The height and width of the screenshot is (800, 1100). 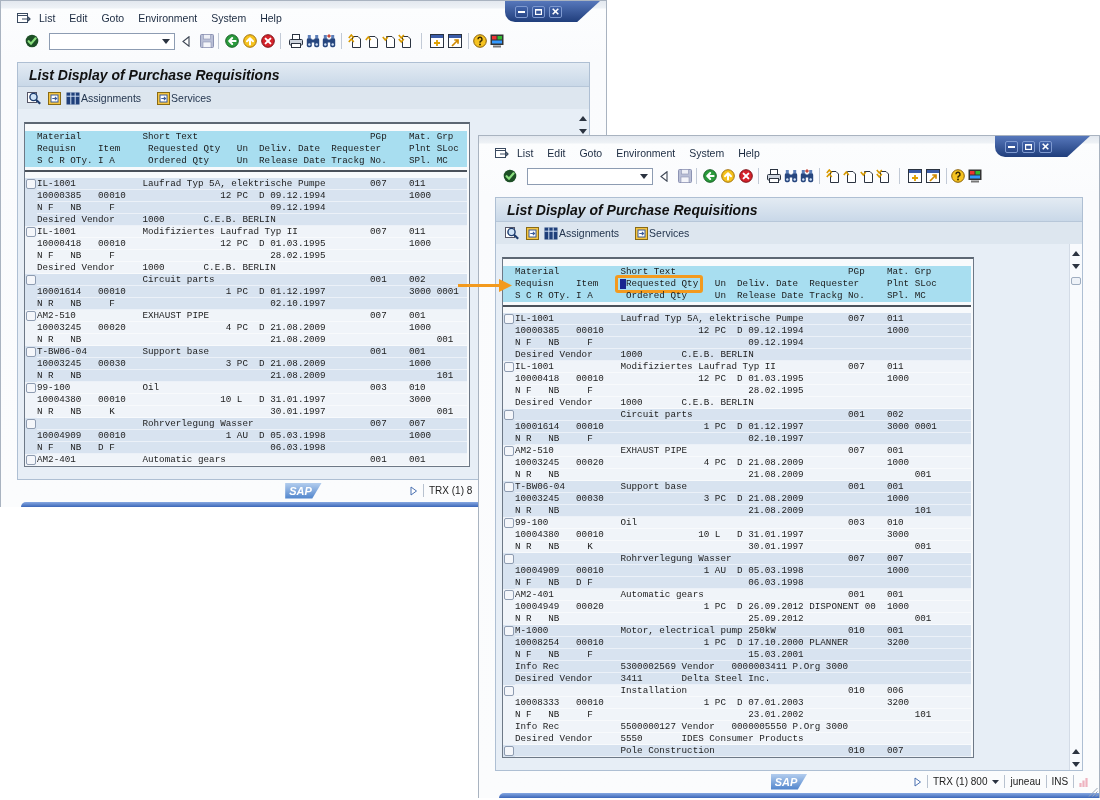 What do you see at coordinates (743, 427) in the screenshot?
I see `list-line: 10001614 00010 1 PC D 01.12.1997 3000 0001` at bounding box center [743, 427].